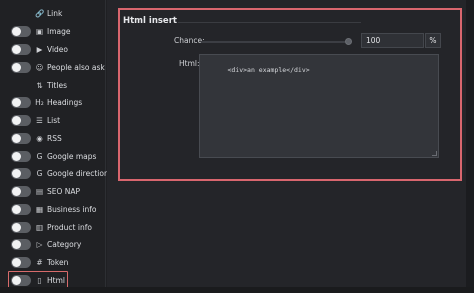 The width and height of the screenshot is (474, 293). What do you see at coordinates (269, 22) in the screenshot?
I see `title-divider` at bounding box center [269, 22].